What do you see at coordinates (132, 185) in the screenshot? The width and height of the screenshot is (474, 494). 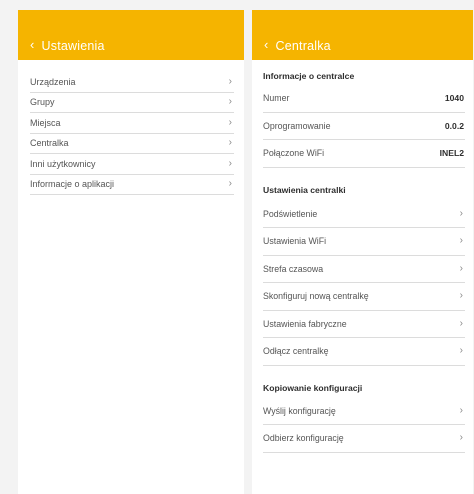 I see `settings-item-informacje-o-aplikacji: Informacje o aplikacji ›` at bounding box center [132, 185].